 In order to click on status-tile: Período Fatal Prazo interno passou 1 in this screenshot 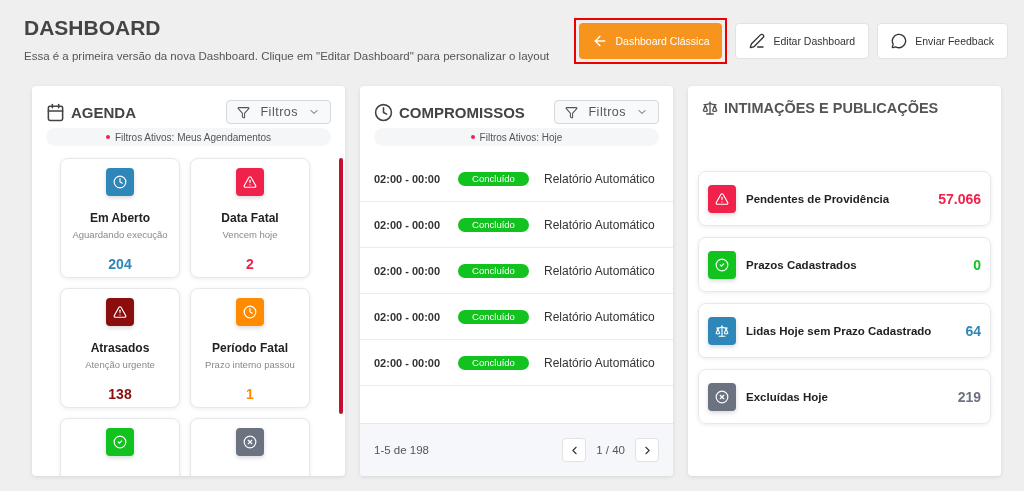, I will do `click(250, 348)`.